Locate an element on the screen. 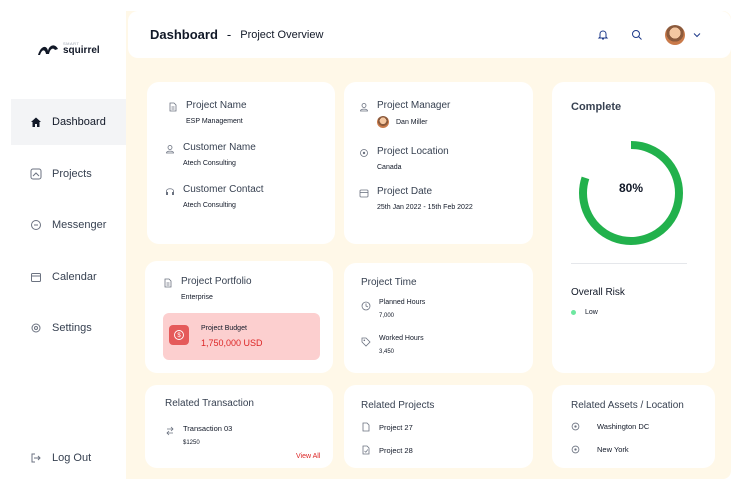 This screenshot has width=741, height=488. sidebar-item-label: Projects is located at coordinates (72, 174).